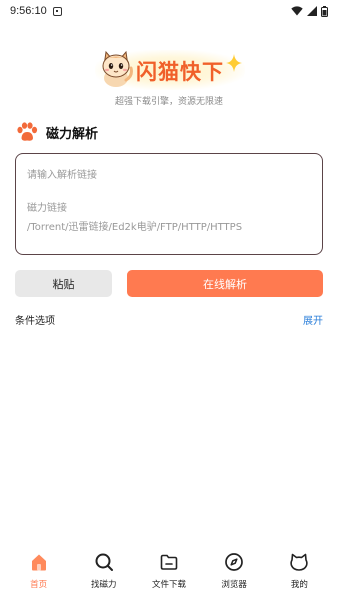 The image size is (338, 600). I want to click on tab-find-magnet: 找磁力, so click(104, 571).